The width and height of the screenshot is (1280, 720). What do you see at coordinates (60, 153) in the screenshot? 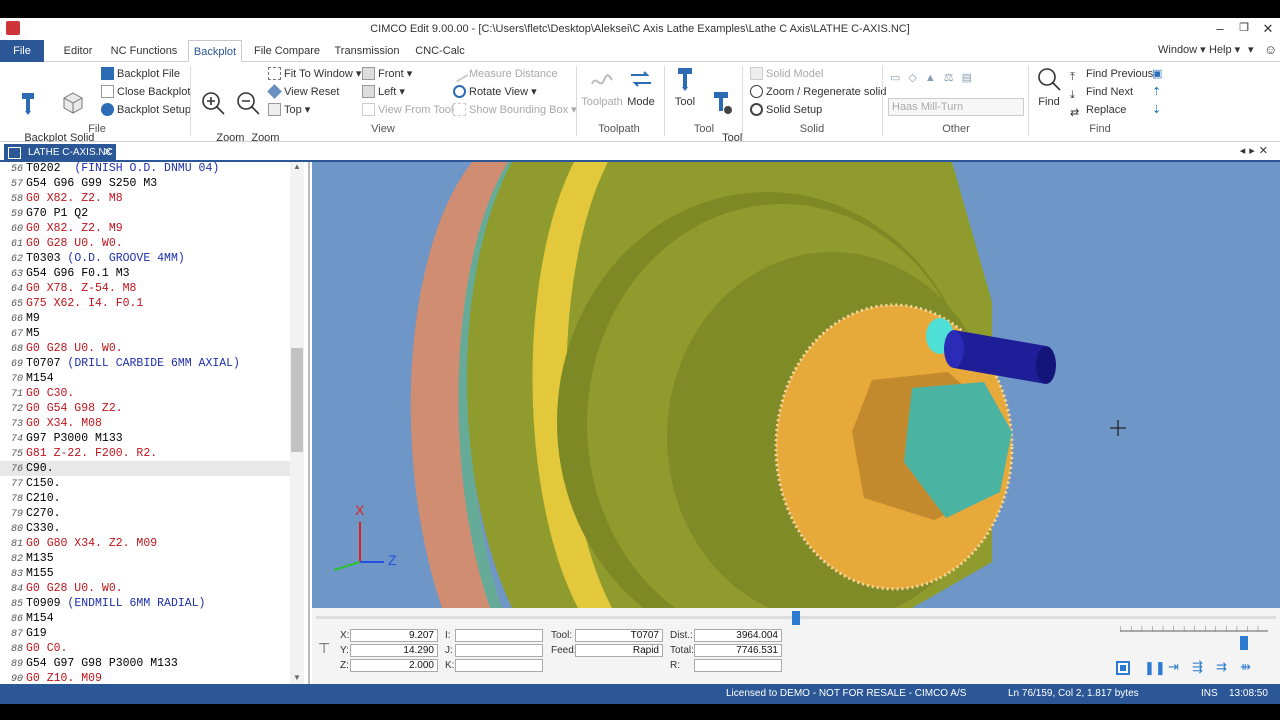
I see `document-tab: LATHE C-AXIS.NC ✕` at bounding box center [60, 153].